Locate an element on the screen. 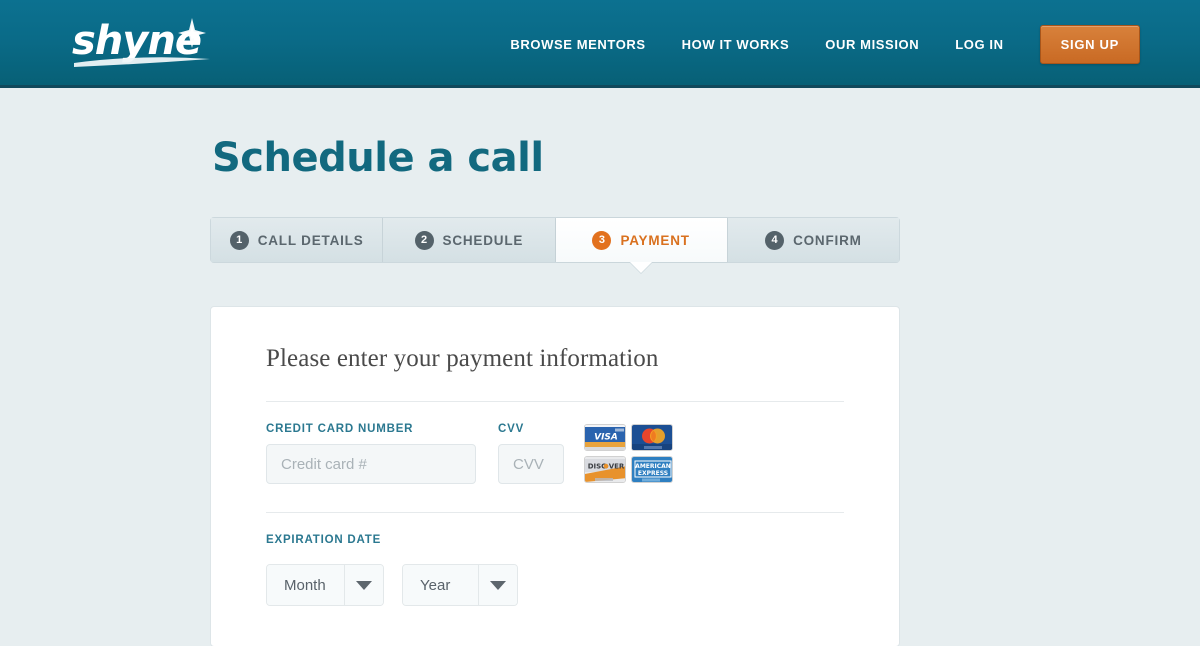  expiration-selects-row: Month Year is located at coordinates (555, 585).